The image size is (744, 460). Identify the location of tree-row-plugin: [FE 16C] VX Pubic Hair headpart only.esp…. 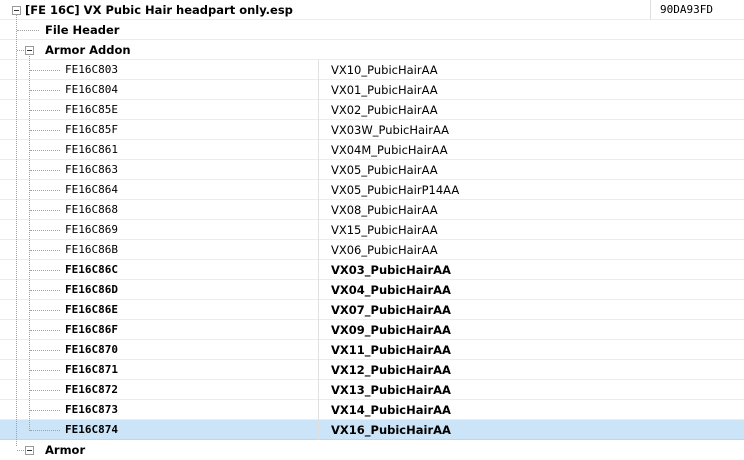
(372, 10).